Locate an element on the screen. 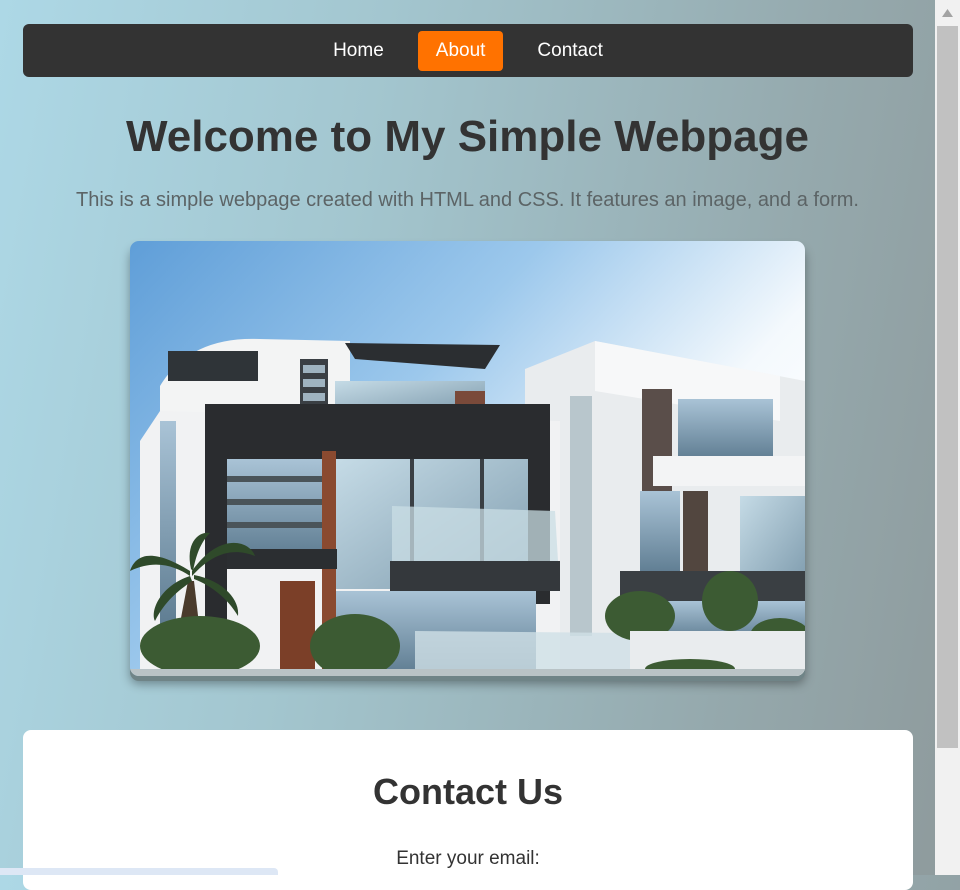  email-label: Enter your email: is located at coordinates (468, 858).